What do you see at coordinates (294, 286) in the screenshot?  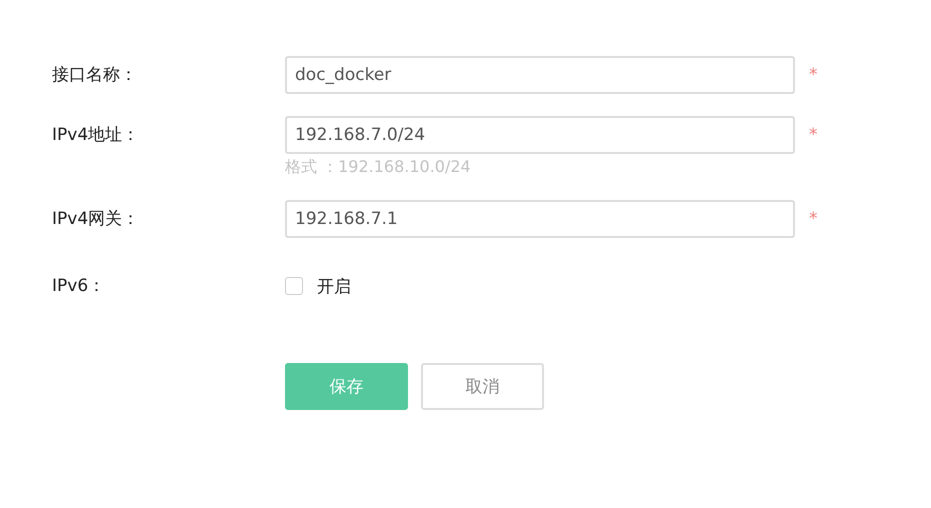 I see `checkbox` at bounding box center [294, 286].